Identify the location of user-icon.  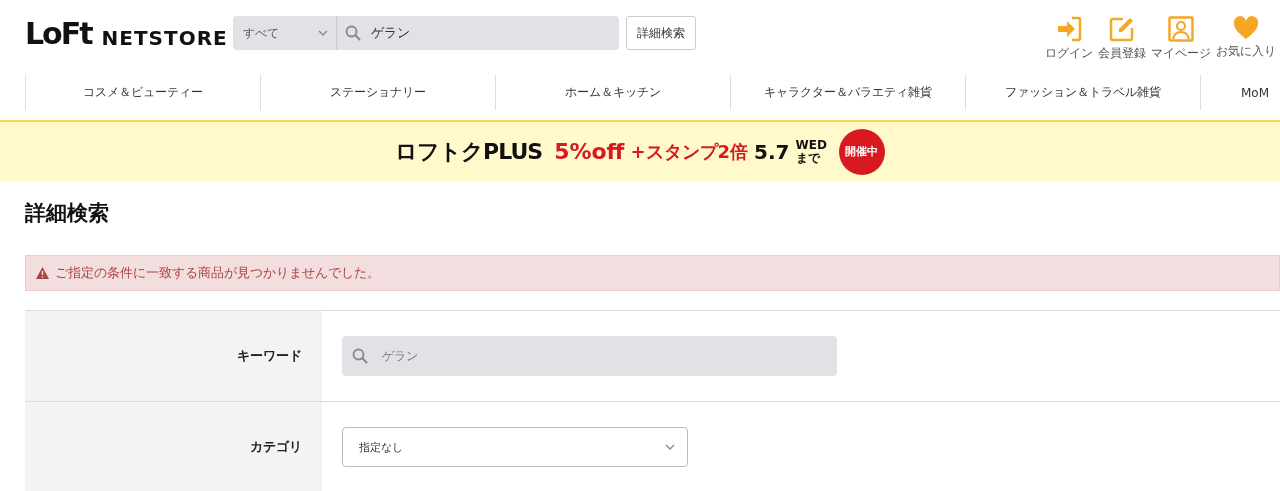
(1181, 29).